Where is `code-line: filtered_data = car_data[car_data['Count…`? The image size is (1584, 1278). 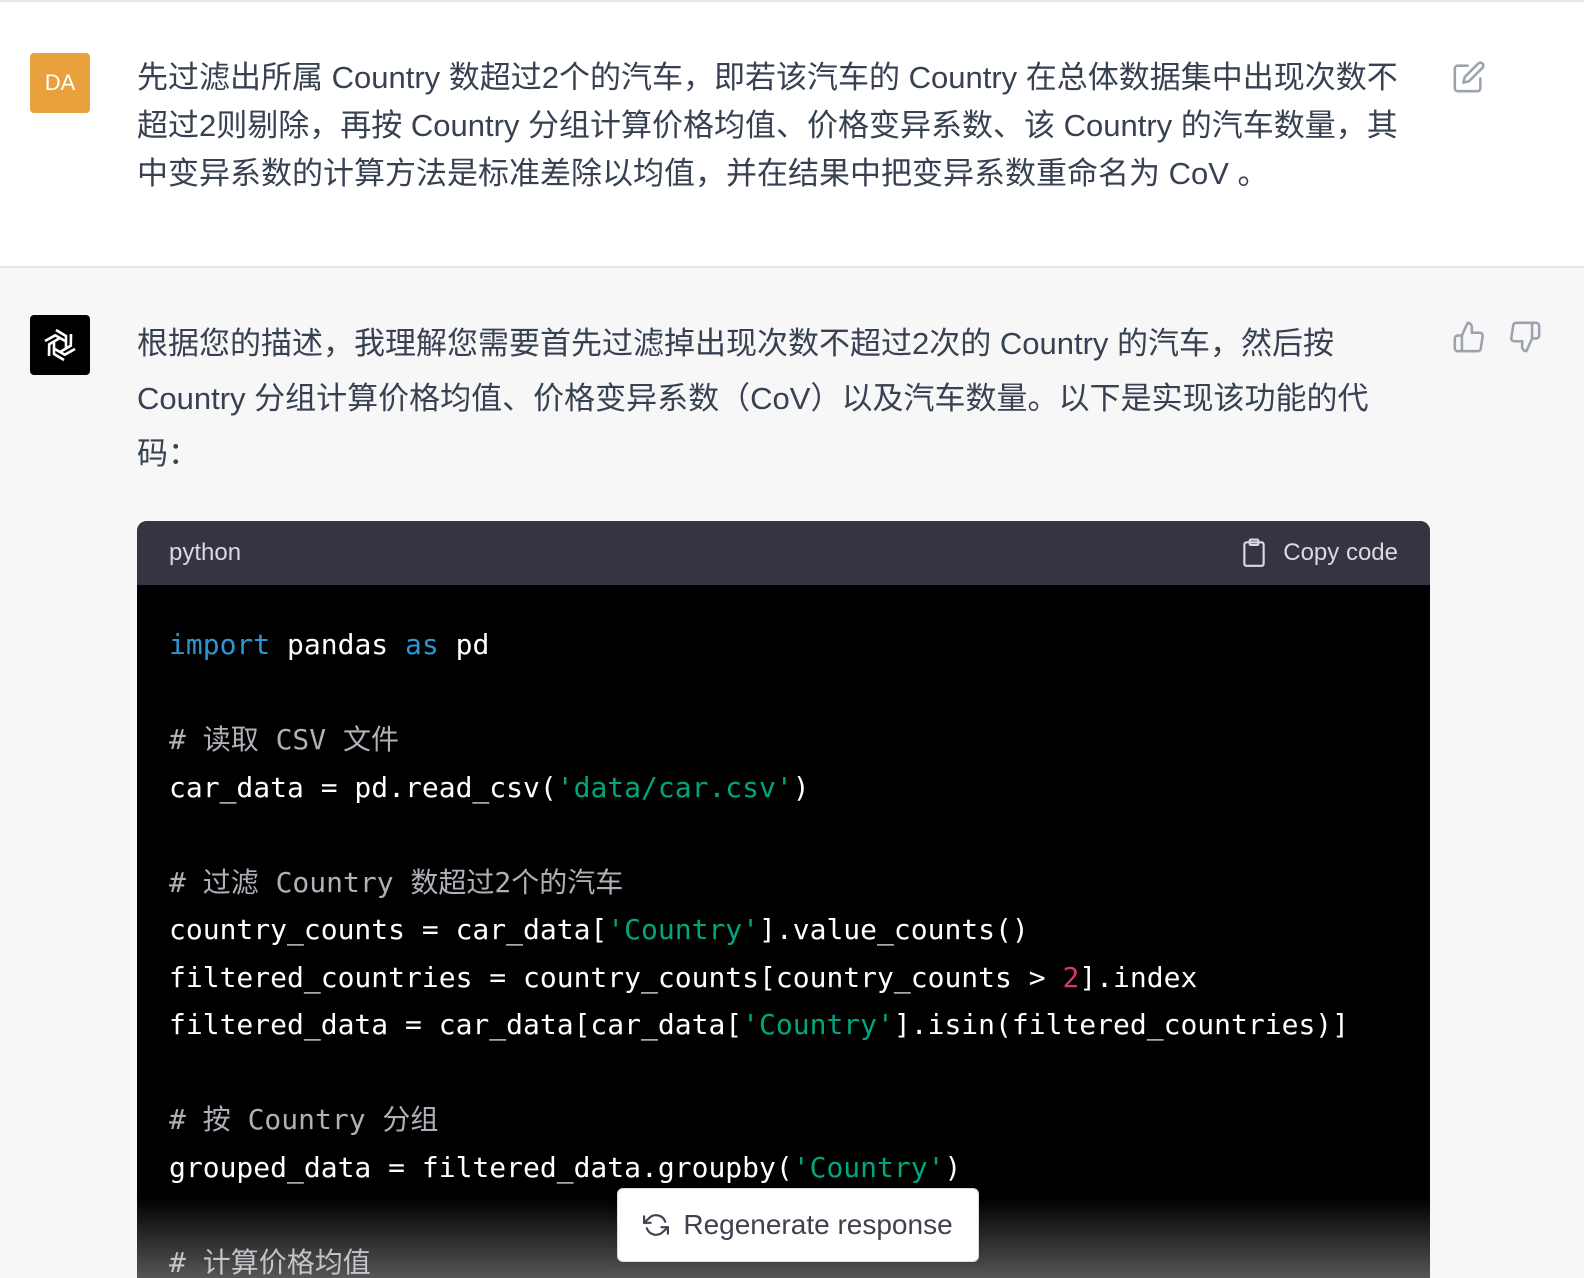 code-line: filtered_data = car_data[car_data['Count… is located at coordinates (783, 1025).